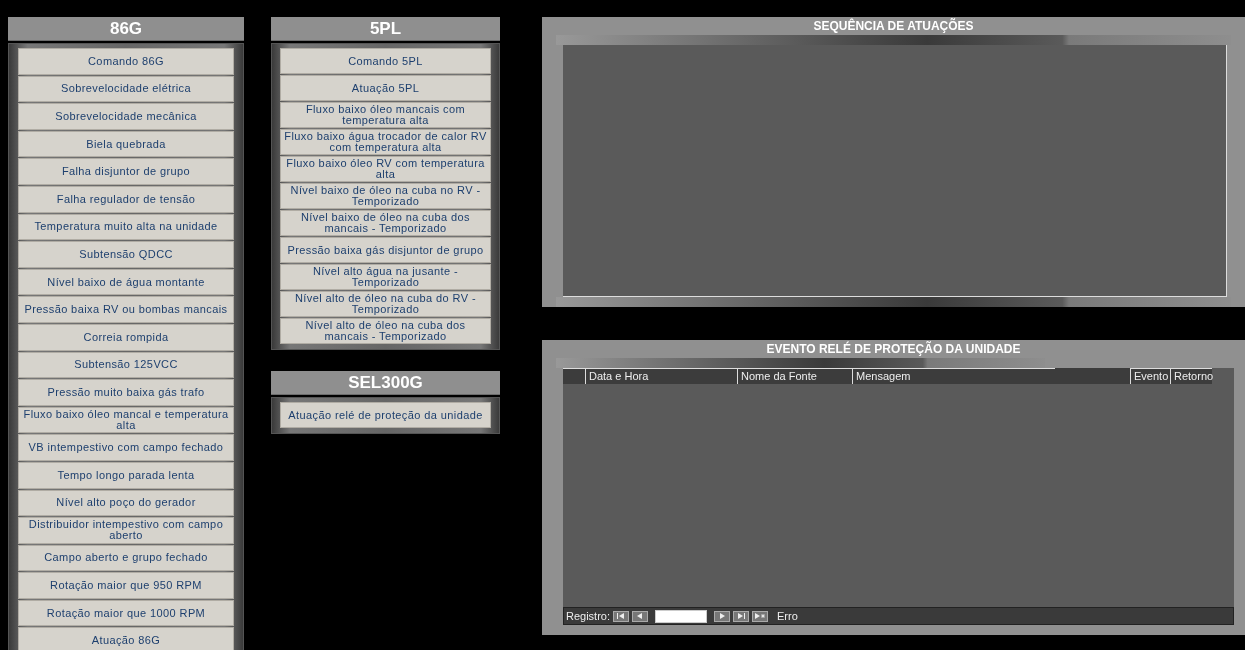 The image size is (1245, 650). I want to click on column-header: Retorno, so click(1191, 376).